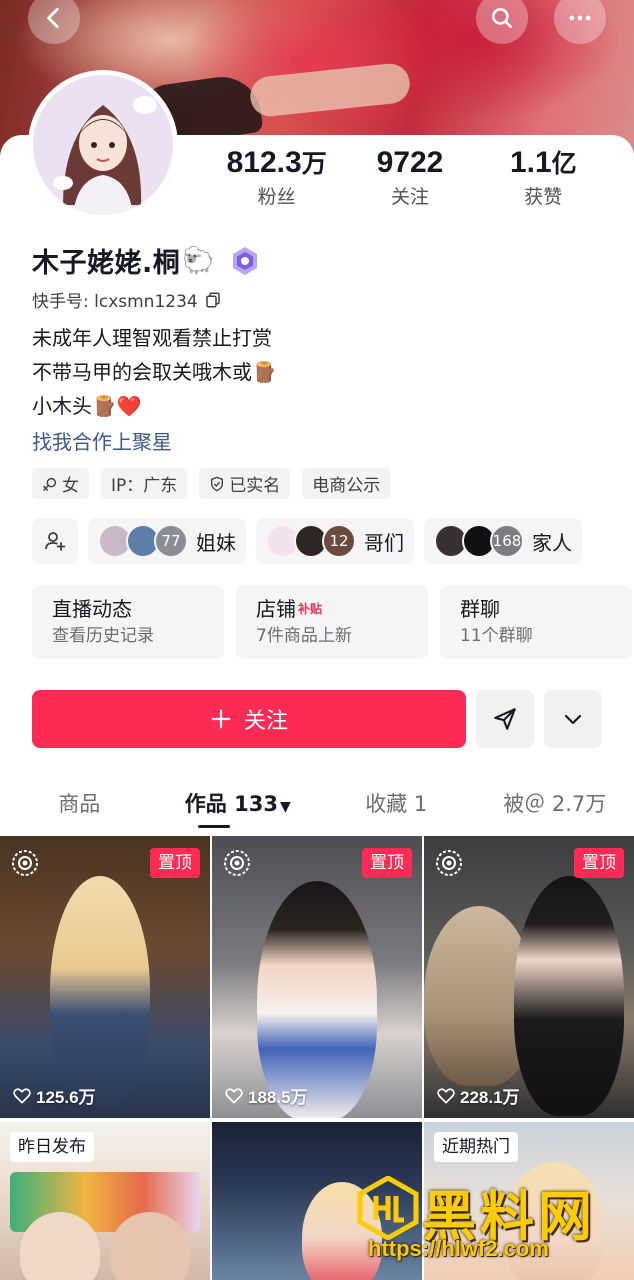 Image resolution: width=634 pixels, height=1280 pixels. I want to click on tag-ip: IP：广东, so click(144, 483).